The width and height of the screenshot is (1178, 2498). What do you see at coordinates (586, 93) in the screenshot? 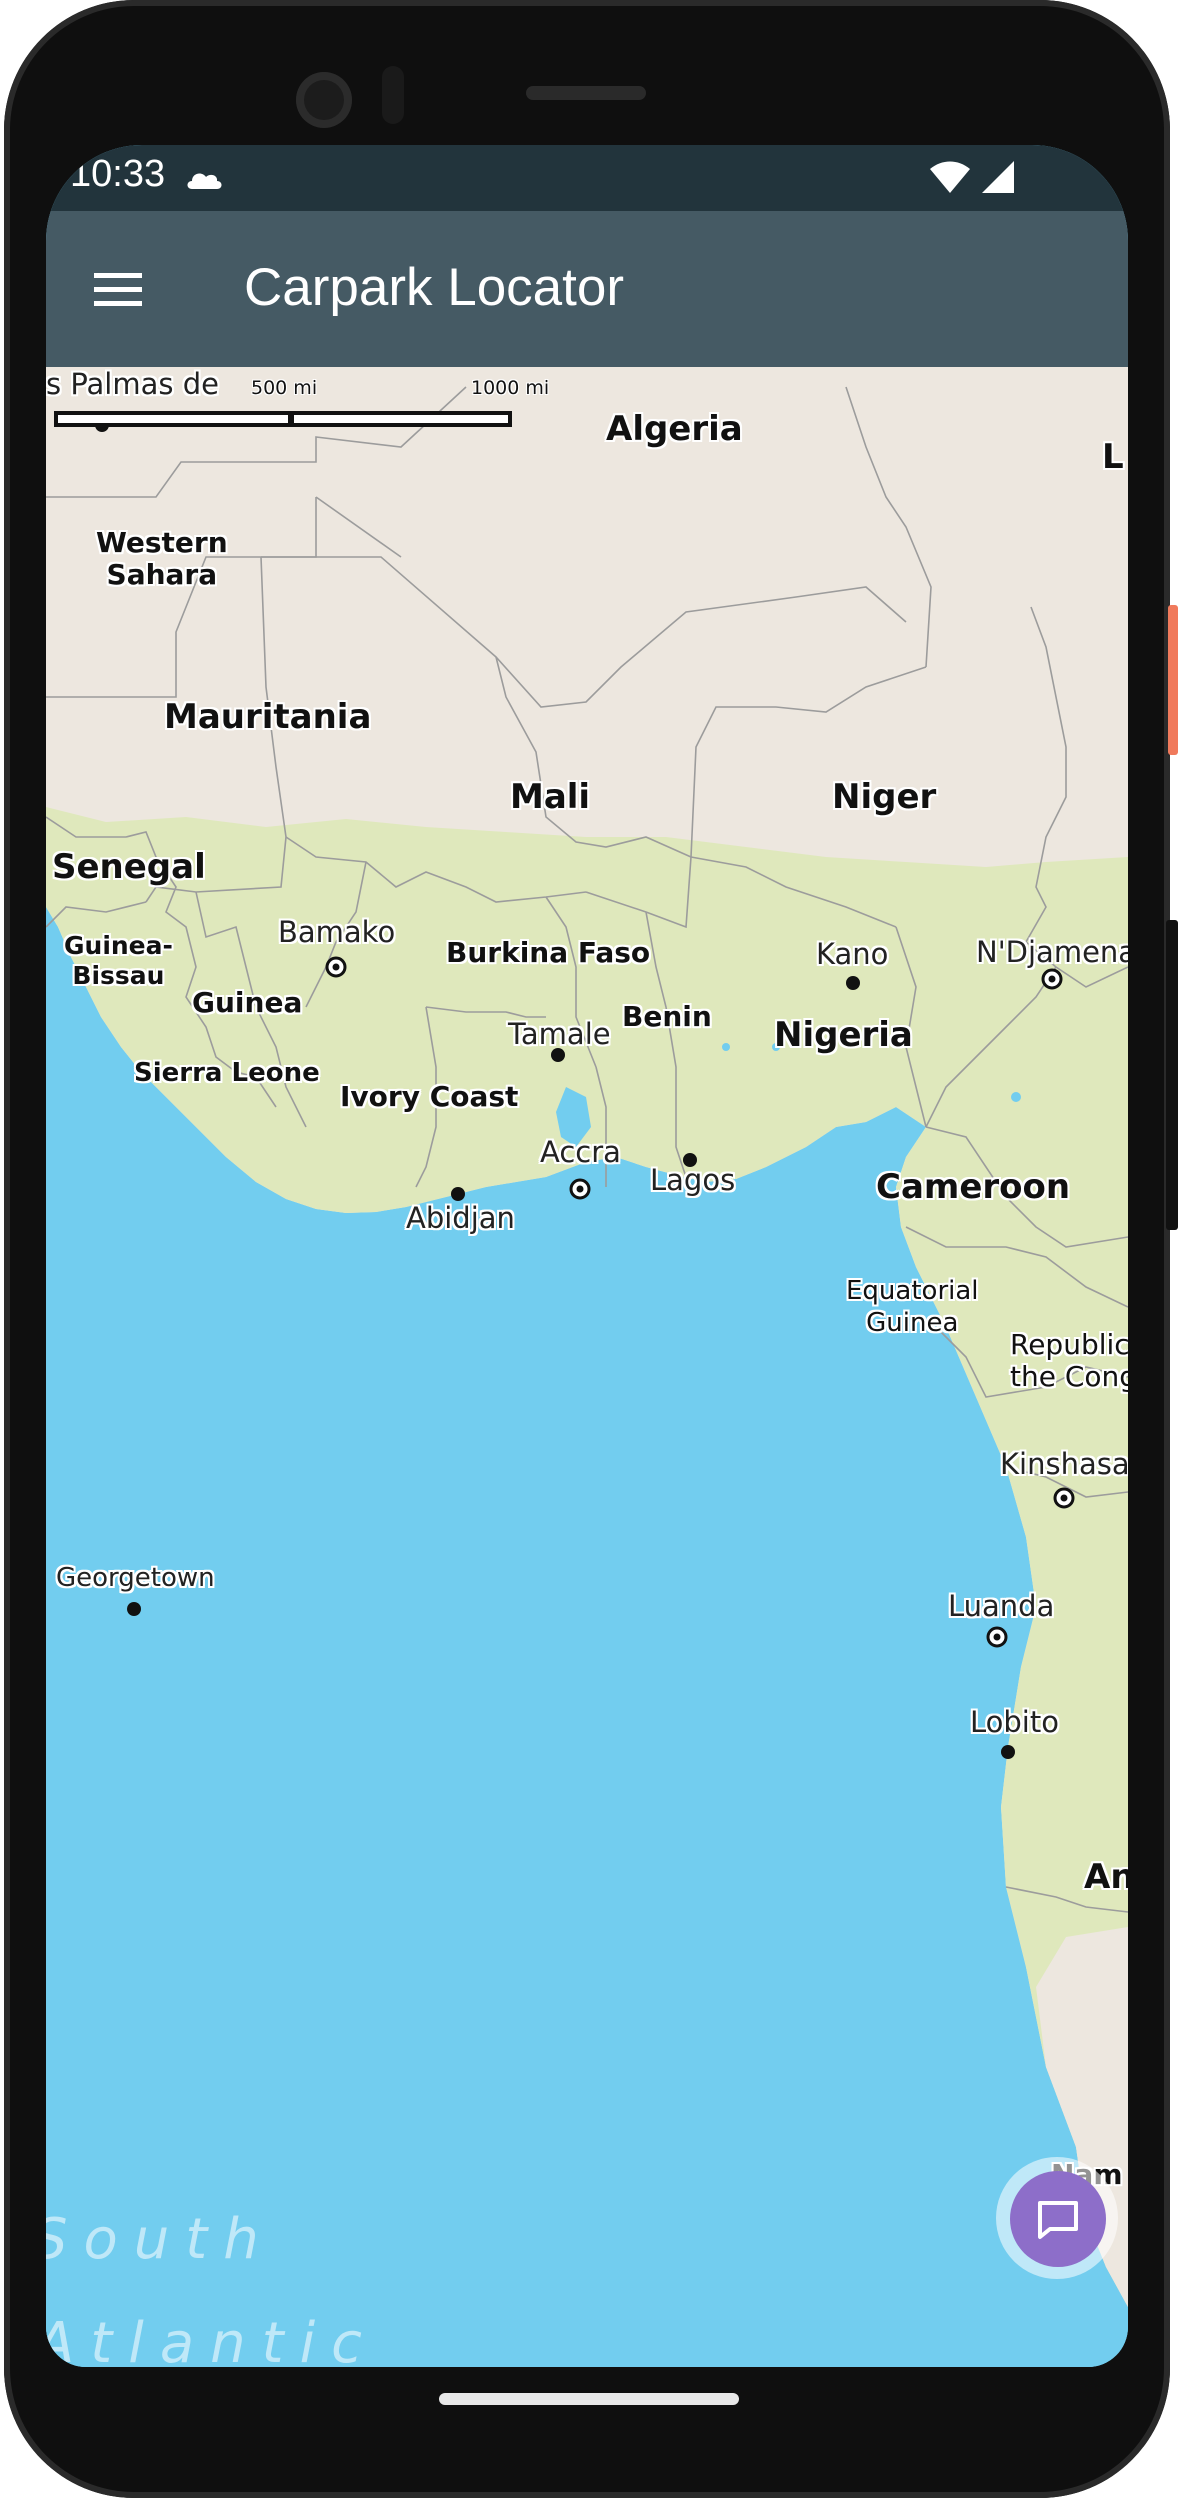
I see `earpiece-speaker` at bounding box center [586, 93].